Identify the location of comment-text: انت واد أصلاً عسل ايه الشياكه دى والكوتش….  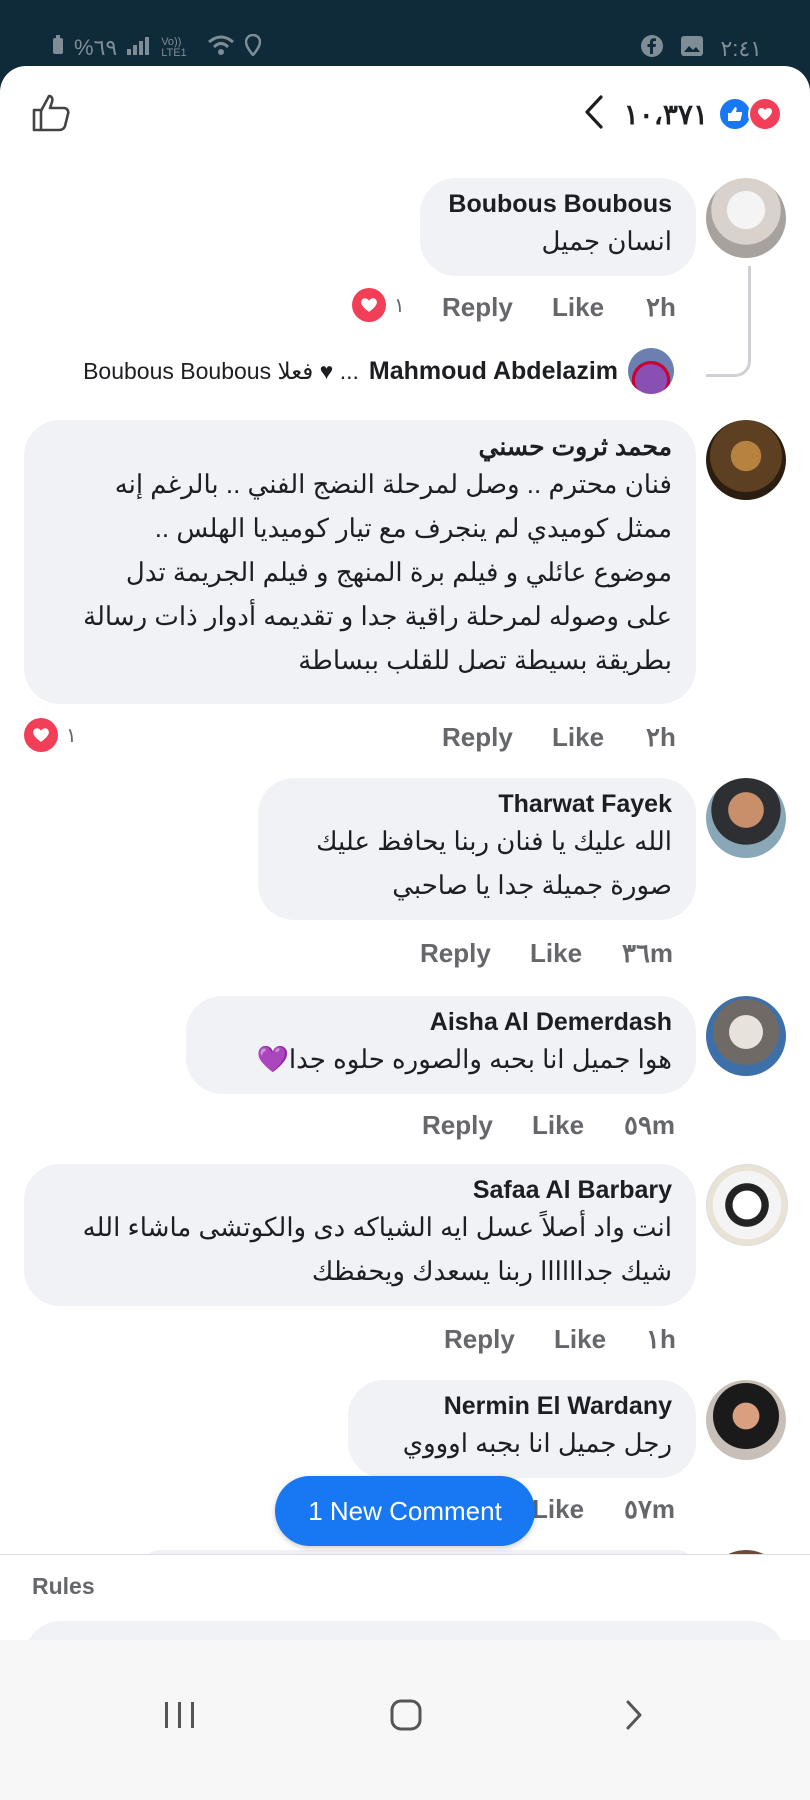
(377, 1227).